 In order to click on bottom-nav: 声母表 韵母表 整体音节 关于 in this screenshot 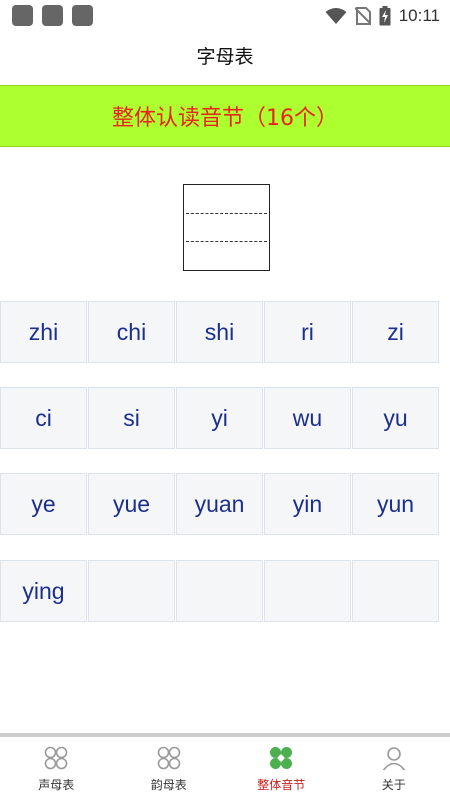, I will do `click(225, 768)`.